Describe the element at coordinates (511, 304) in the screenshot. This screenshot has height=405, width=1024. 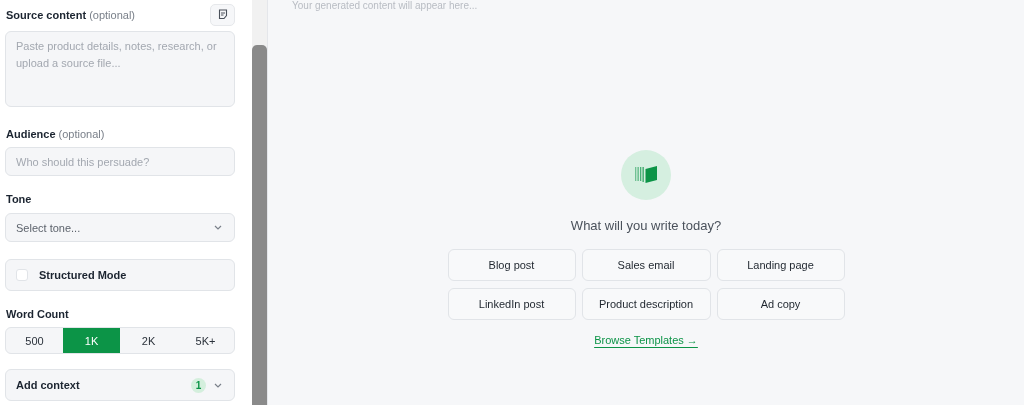
I see `template-button: LinkedIn post` at that location.